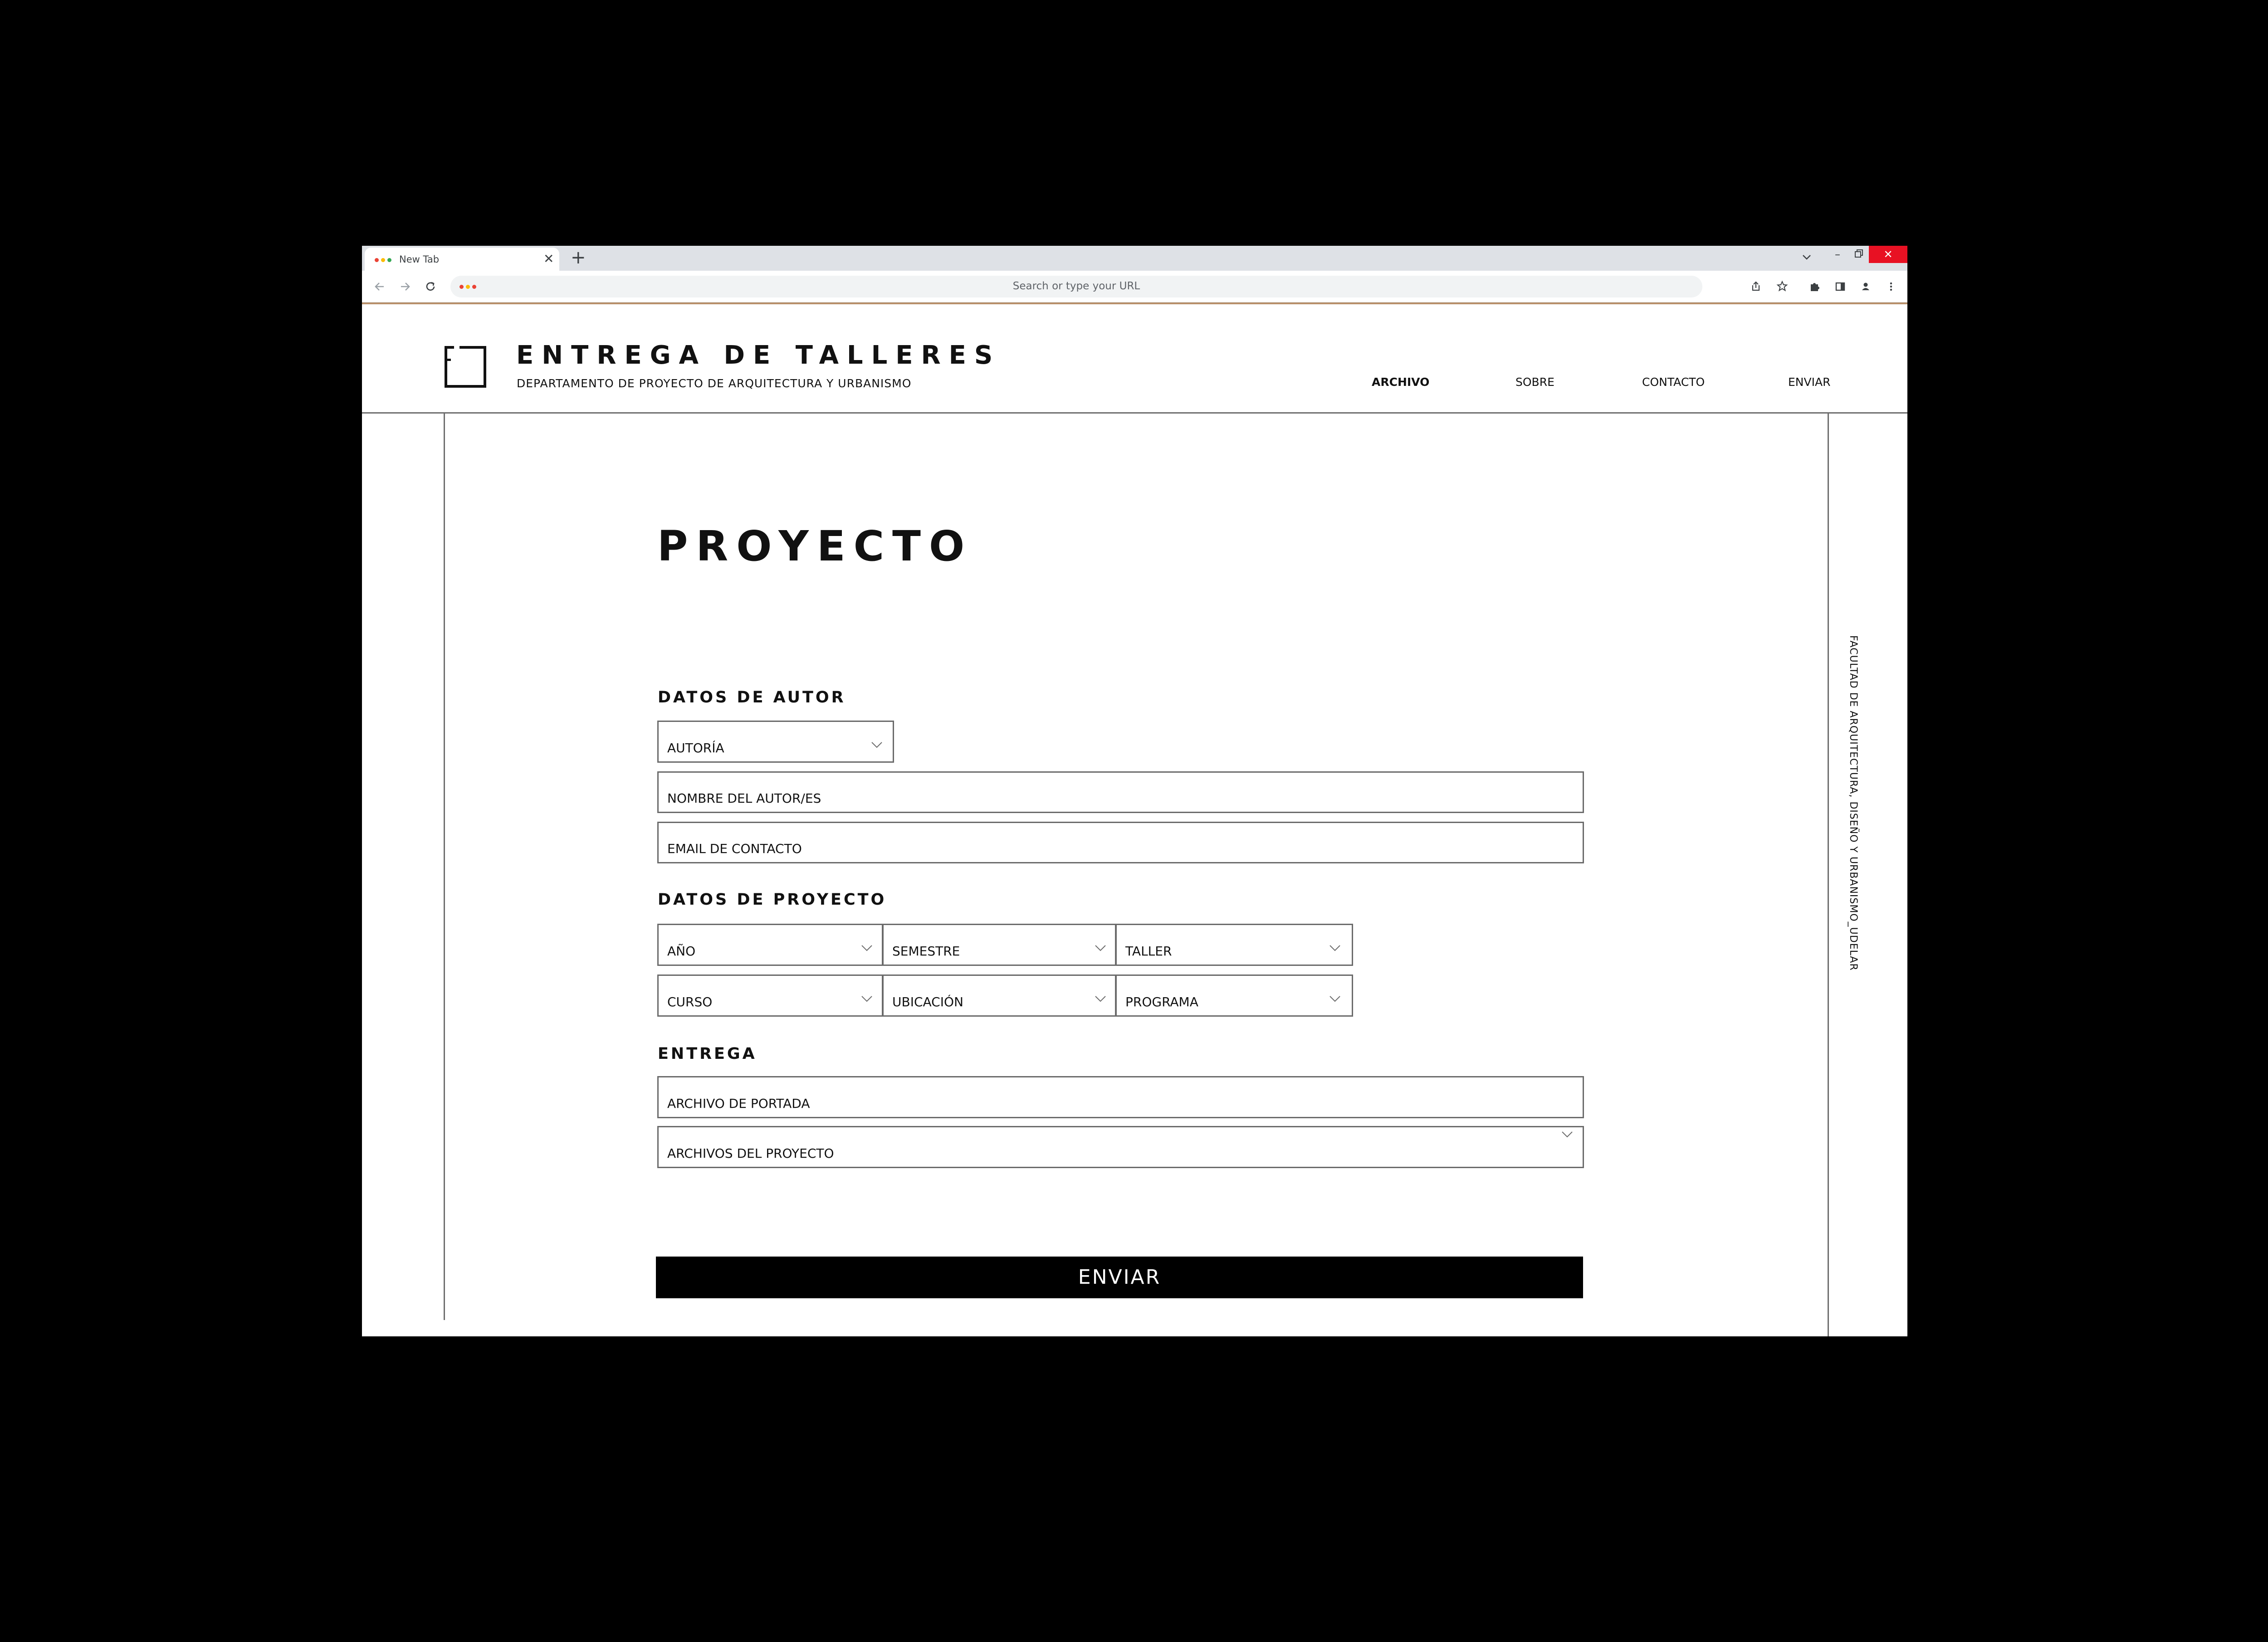 The height and width of the screenshot is (1642, 2268). What do you see at coordinates (383, 260) in the screenshot?
I see `tab-favicon-icon` at bounding box center [383, 260].